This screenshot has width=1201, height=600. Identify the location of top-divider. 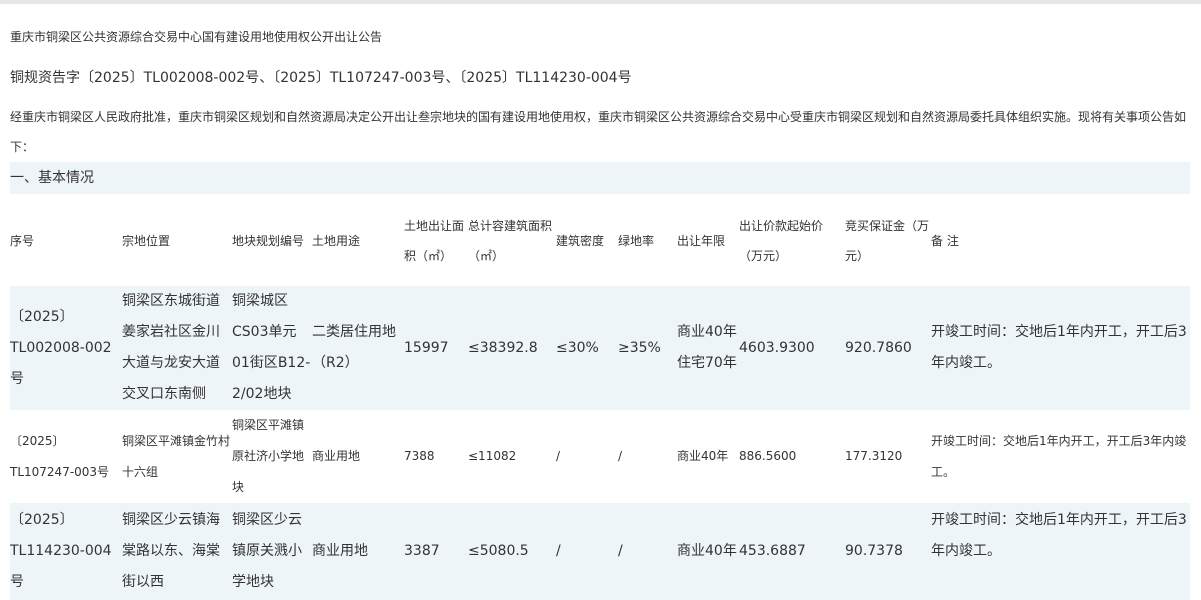
(600, 2).